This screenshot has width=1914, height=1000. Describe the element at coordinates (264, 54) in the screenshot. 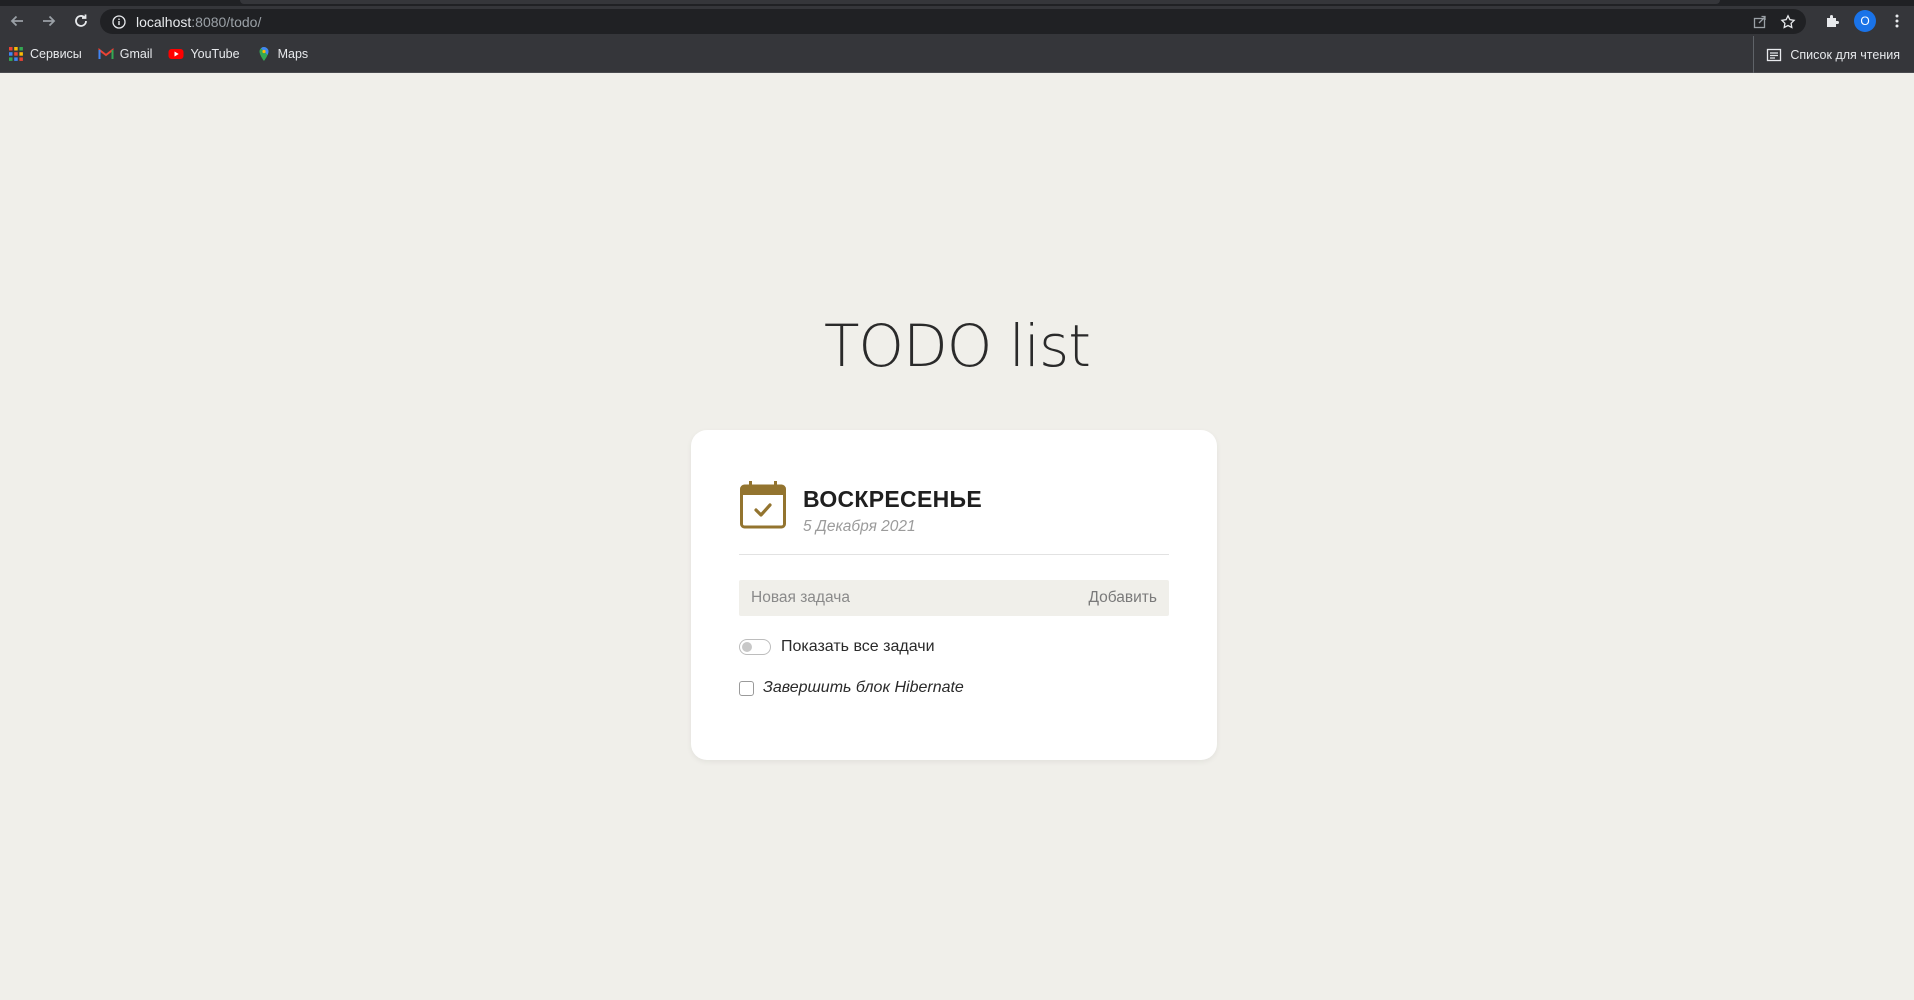

I see `maps-icon` at that location.